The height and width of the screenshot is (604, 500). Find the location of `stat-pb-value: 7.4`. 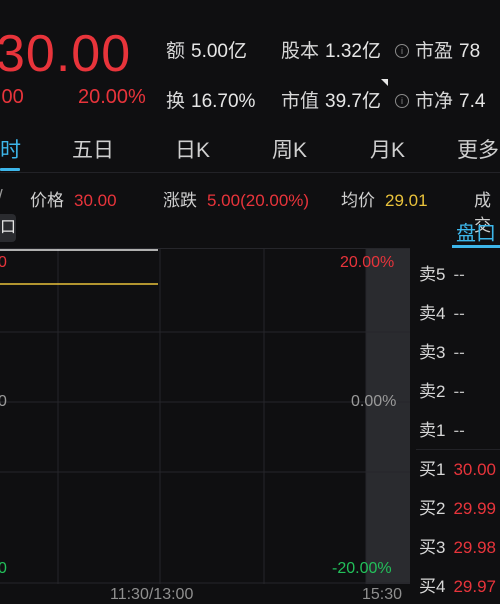

stat-pb-value: 7.4 is located at coordinates (472, 101).